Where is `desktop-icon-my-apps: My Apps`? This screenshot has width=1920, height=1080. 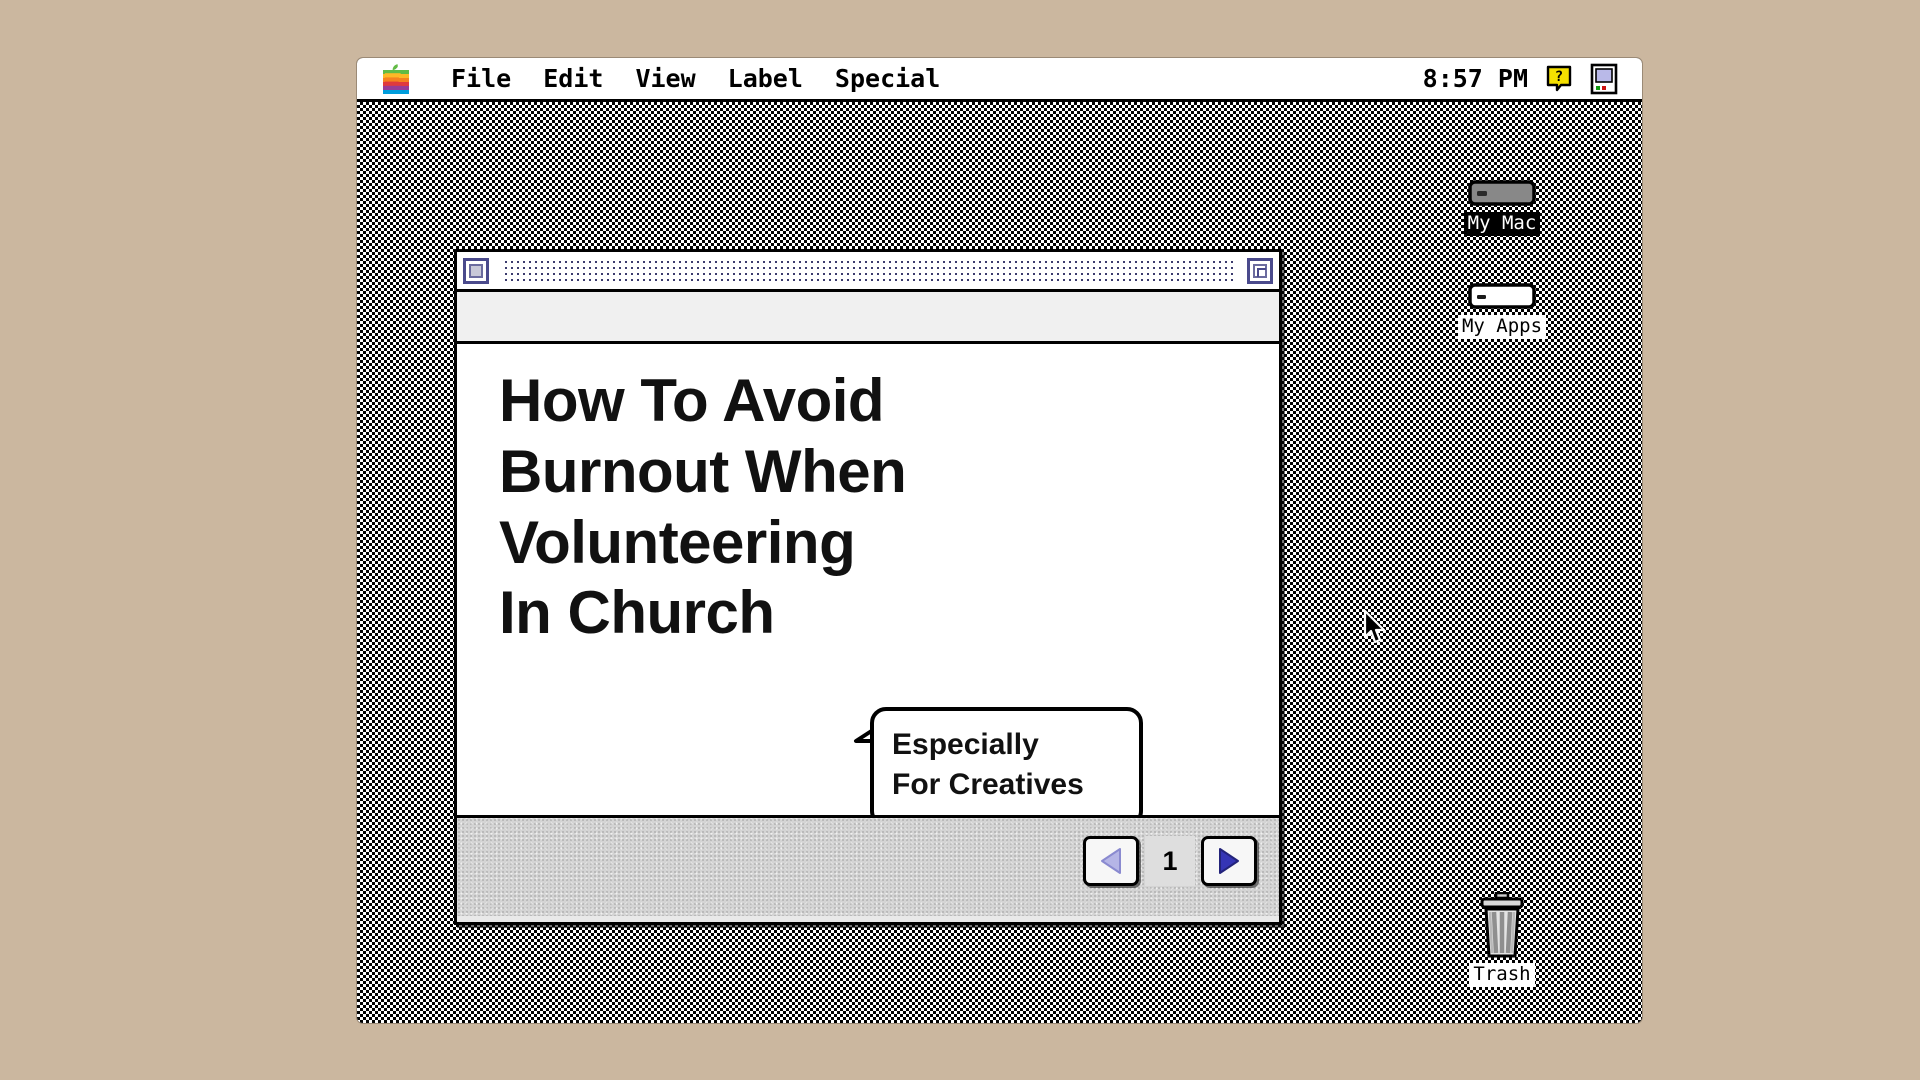 desktop-icon-my-apps: My Apps is located at coordinates (1502, 310).